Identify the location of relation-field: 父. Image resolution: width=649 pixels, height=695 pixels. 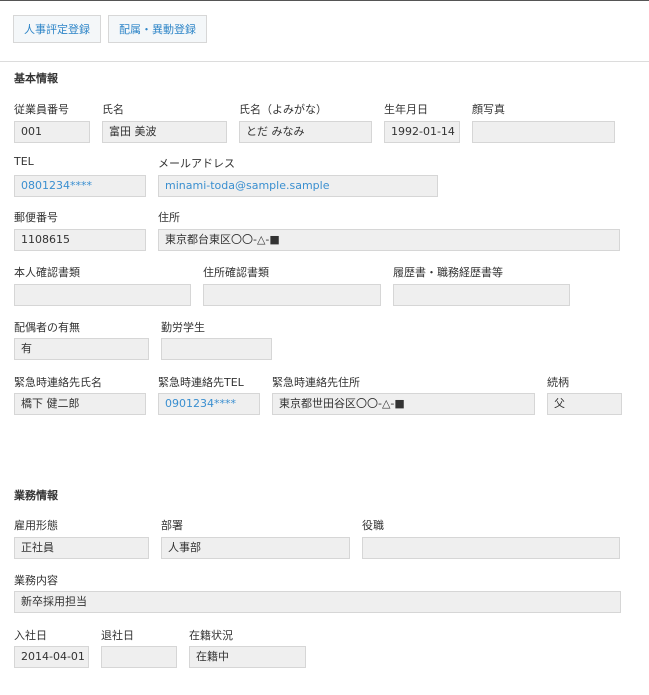
(584, 404).